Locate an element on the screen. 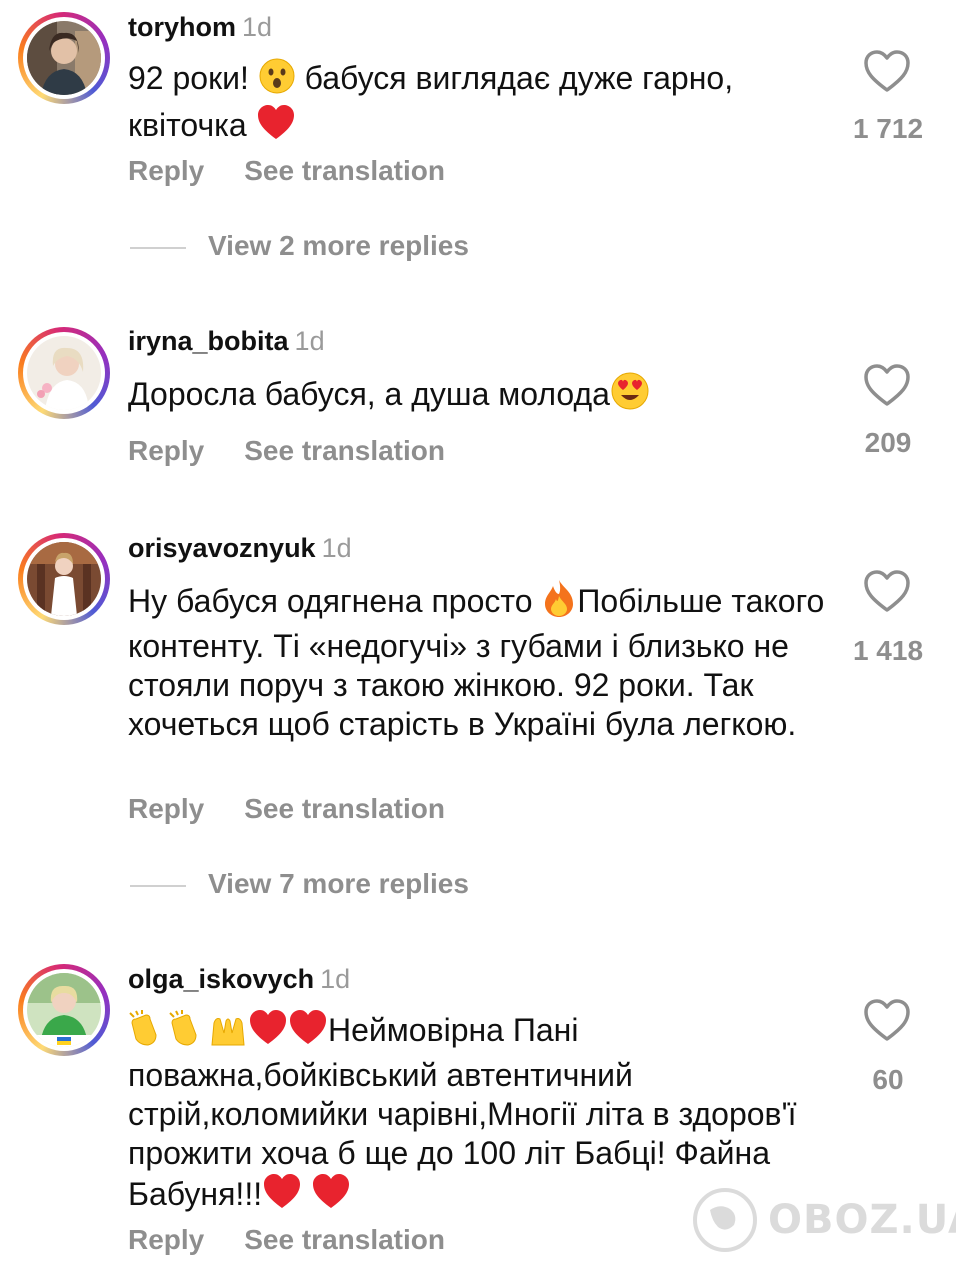  like-count: 1 418 is located at coordinates (888, 650).